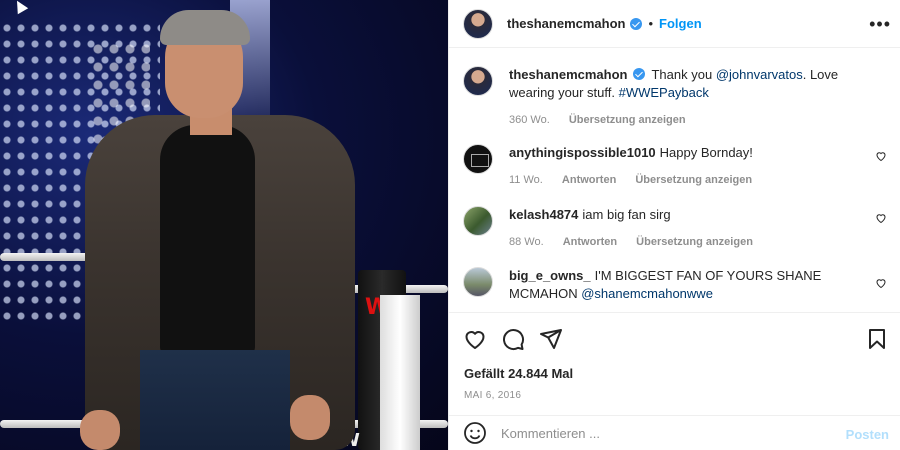 The height and width of the screenshot is (450, 900). What do you see at coordinates (475, 433) in the screenshot?
I see `emoji-icon` at bounding box center [475, 433].